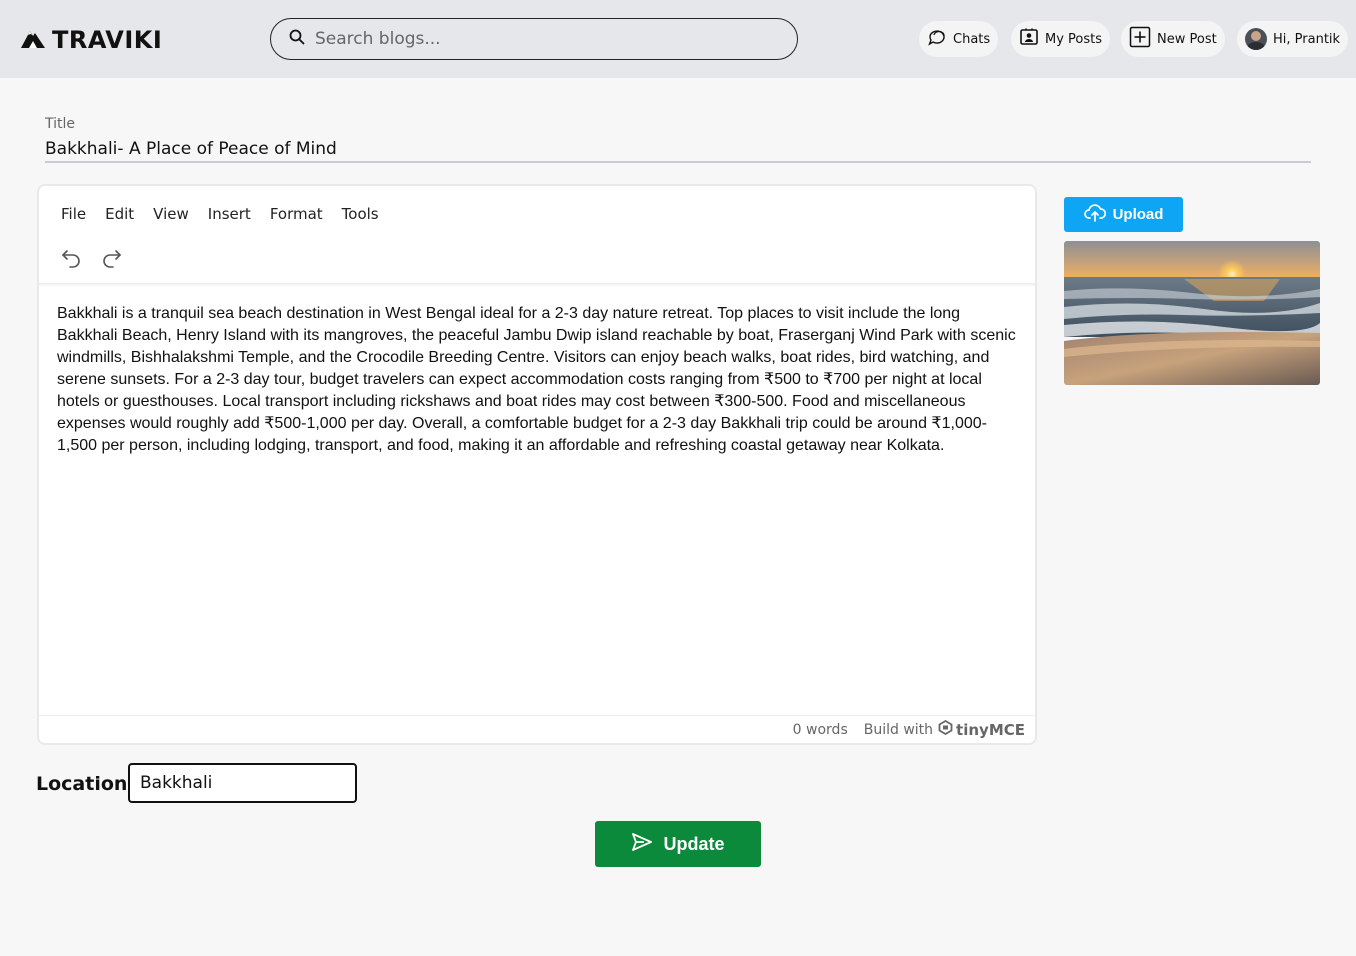  What do you see at coordinates (937, 39) in the screenshot?
I see `chat-icon` at bounding box center [937, 39].